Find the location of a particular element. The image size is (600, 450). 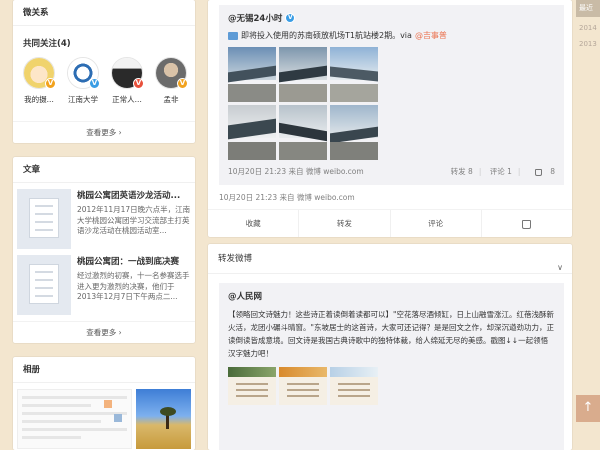

post-action-bar: 收藏 转发 评论 is located at coordinates (390, 223).